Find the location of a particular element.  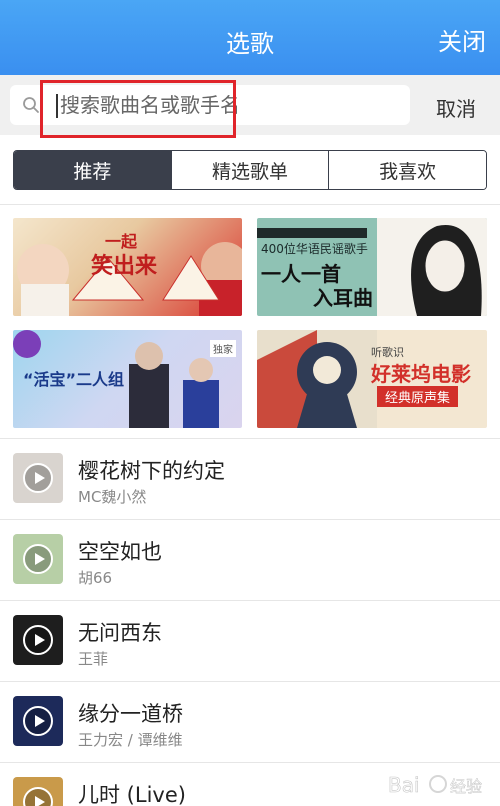

banner-line: “活宝”二人组 is located at coordinates (74, 379).